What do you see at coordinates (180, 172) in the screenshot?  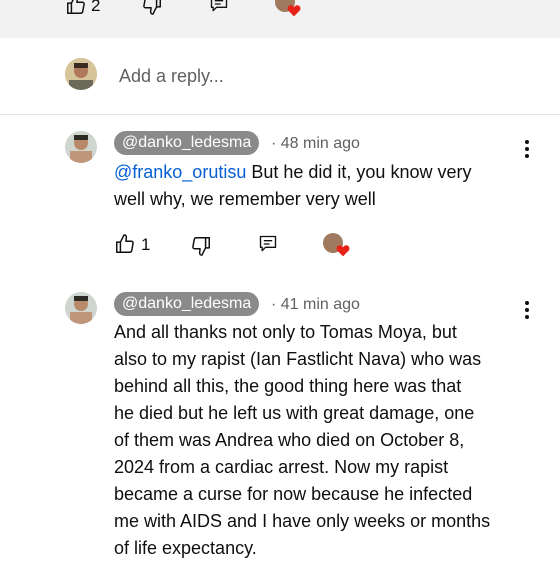 I see `comment-mention-link: @franko_orutisu` at bounding box center [180, 172].